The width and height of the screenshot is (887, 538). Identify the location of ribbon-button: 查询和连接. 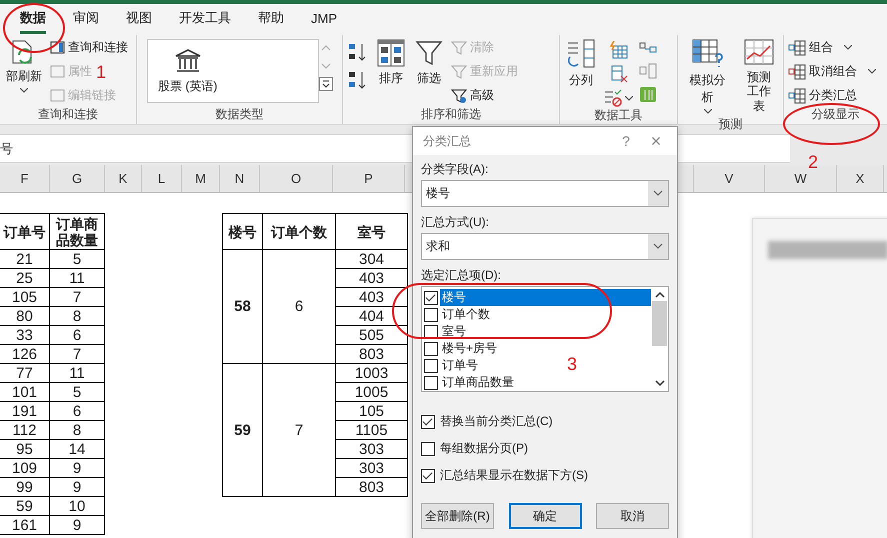
(89, 47).